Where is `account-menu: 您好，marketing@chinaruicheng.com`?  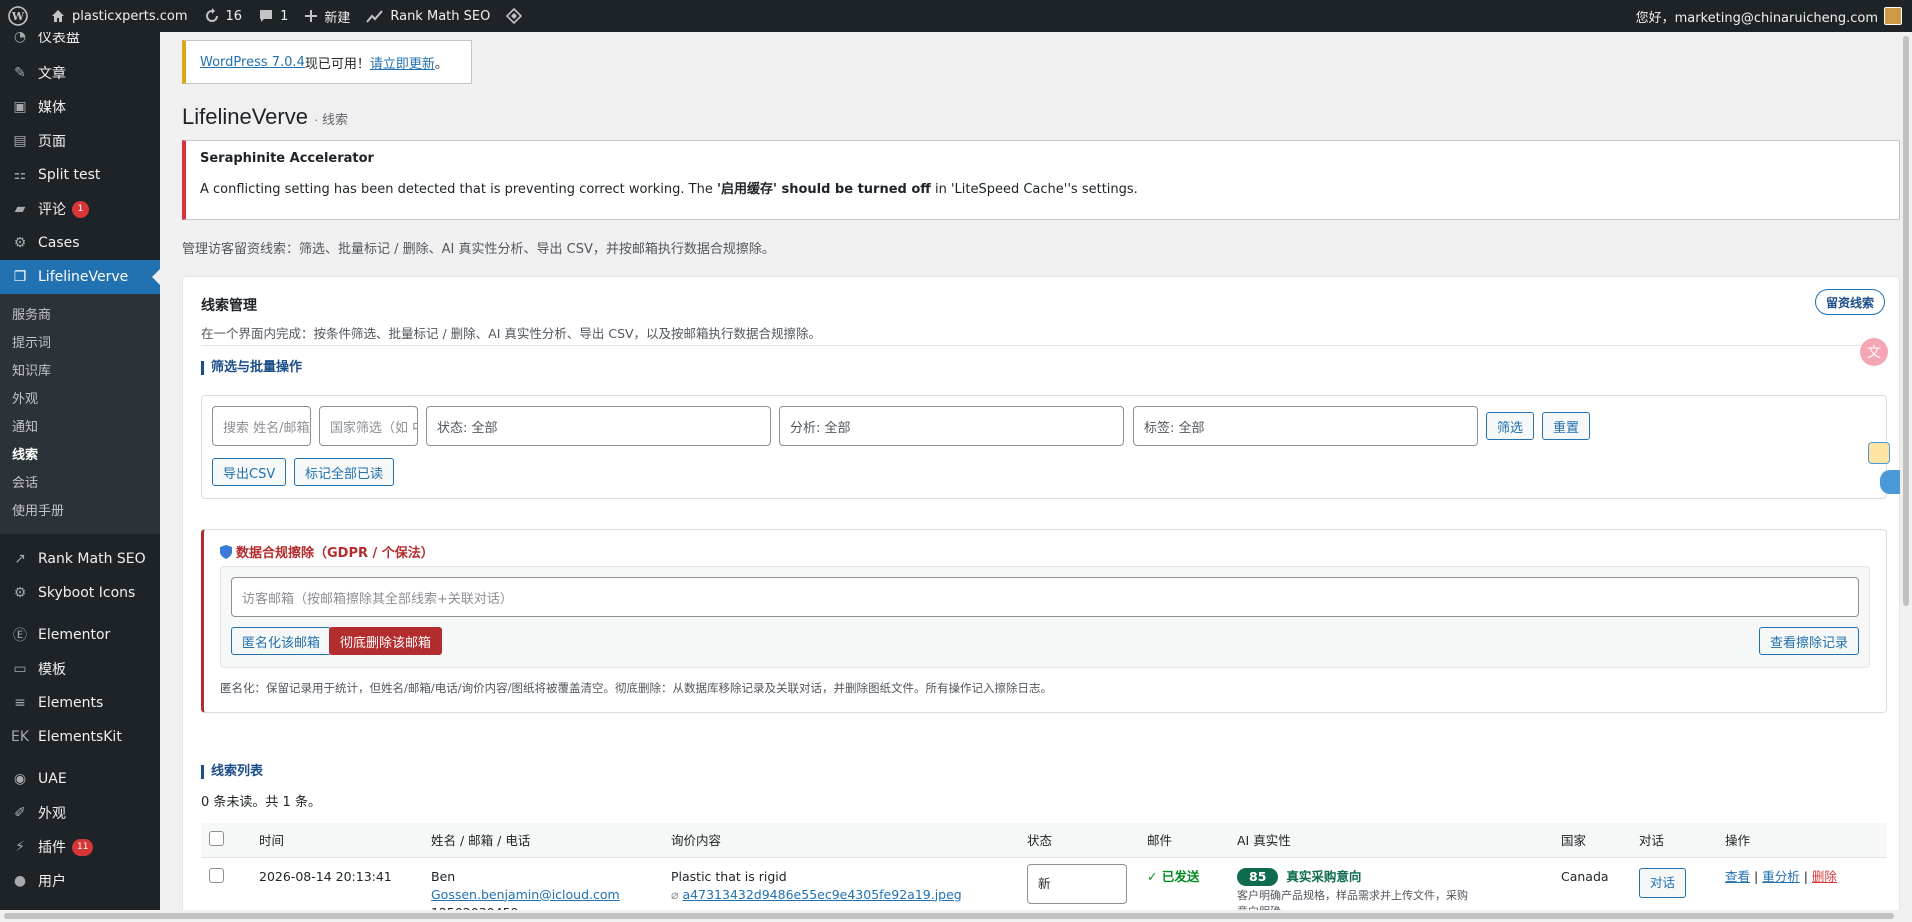
account-menu: 您好，marketing@chinaruicheng.com is located at coordinates (1774, 16).